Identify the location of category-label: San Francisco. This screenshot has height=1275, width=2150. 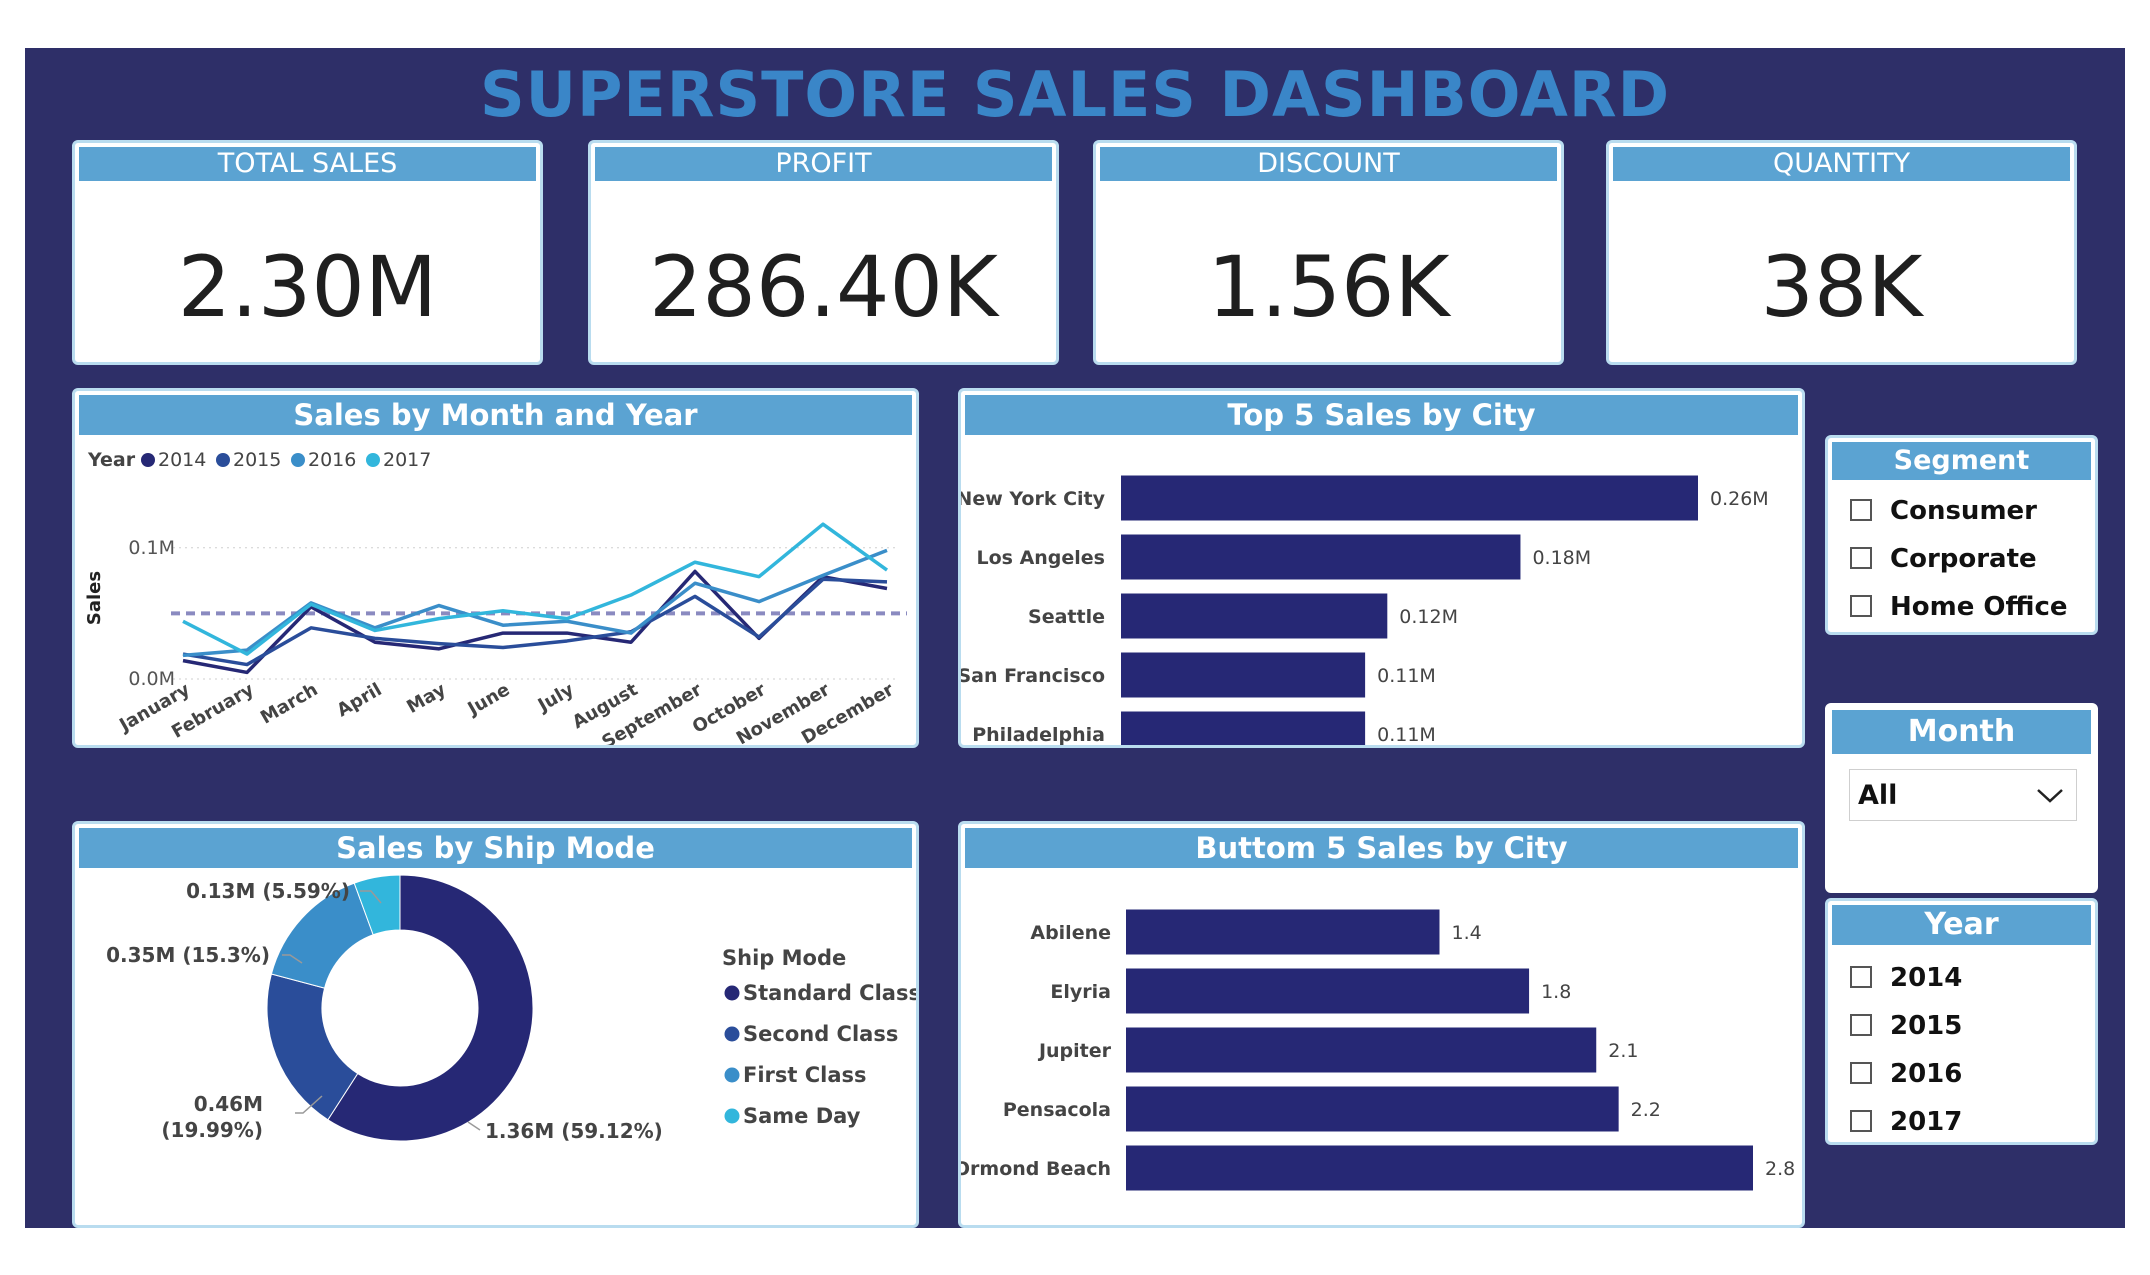
(1033, 676).